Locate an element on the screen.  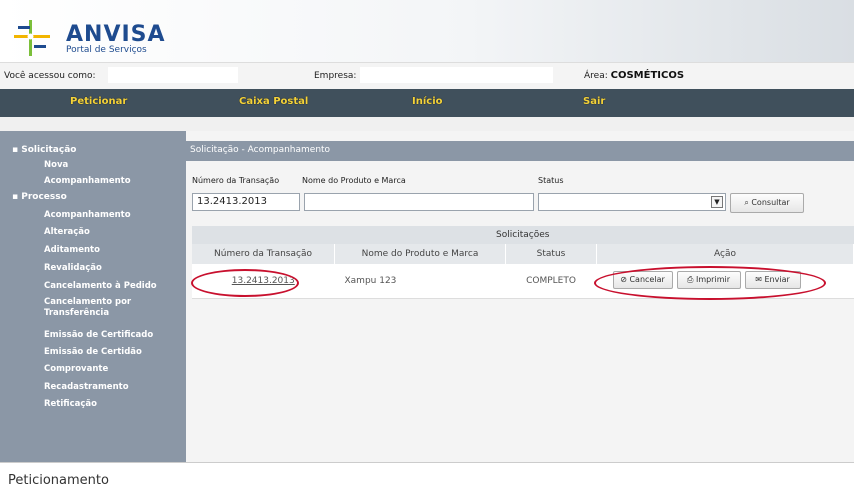
area-value: COSMÉTICOS is located at coordinates (647, 75).